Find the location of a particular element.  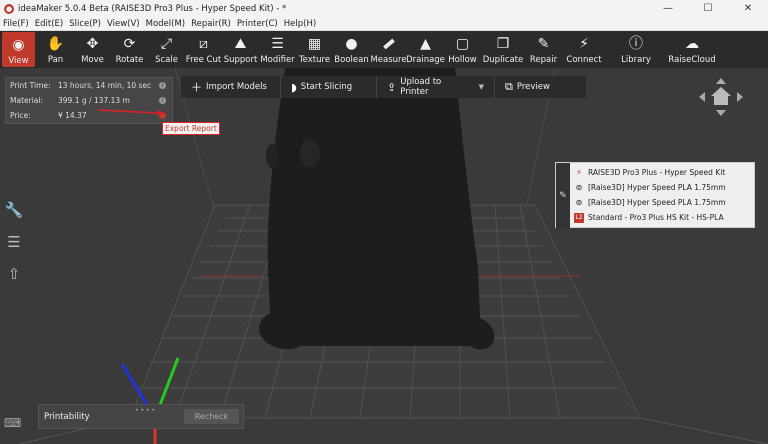

tool-rotate-button: ⟳ Rotate is located at coordinates (129, 49).